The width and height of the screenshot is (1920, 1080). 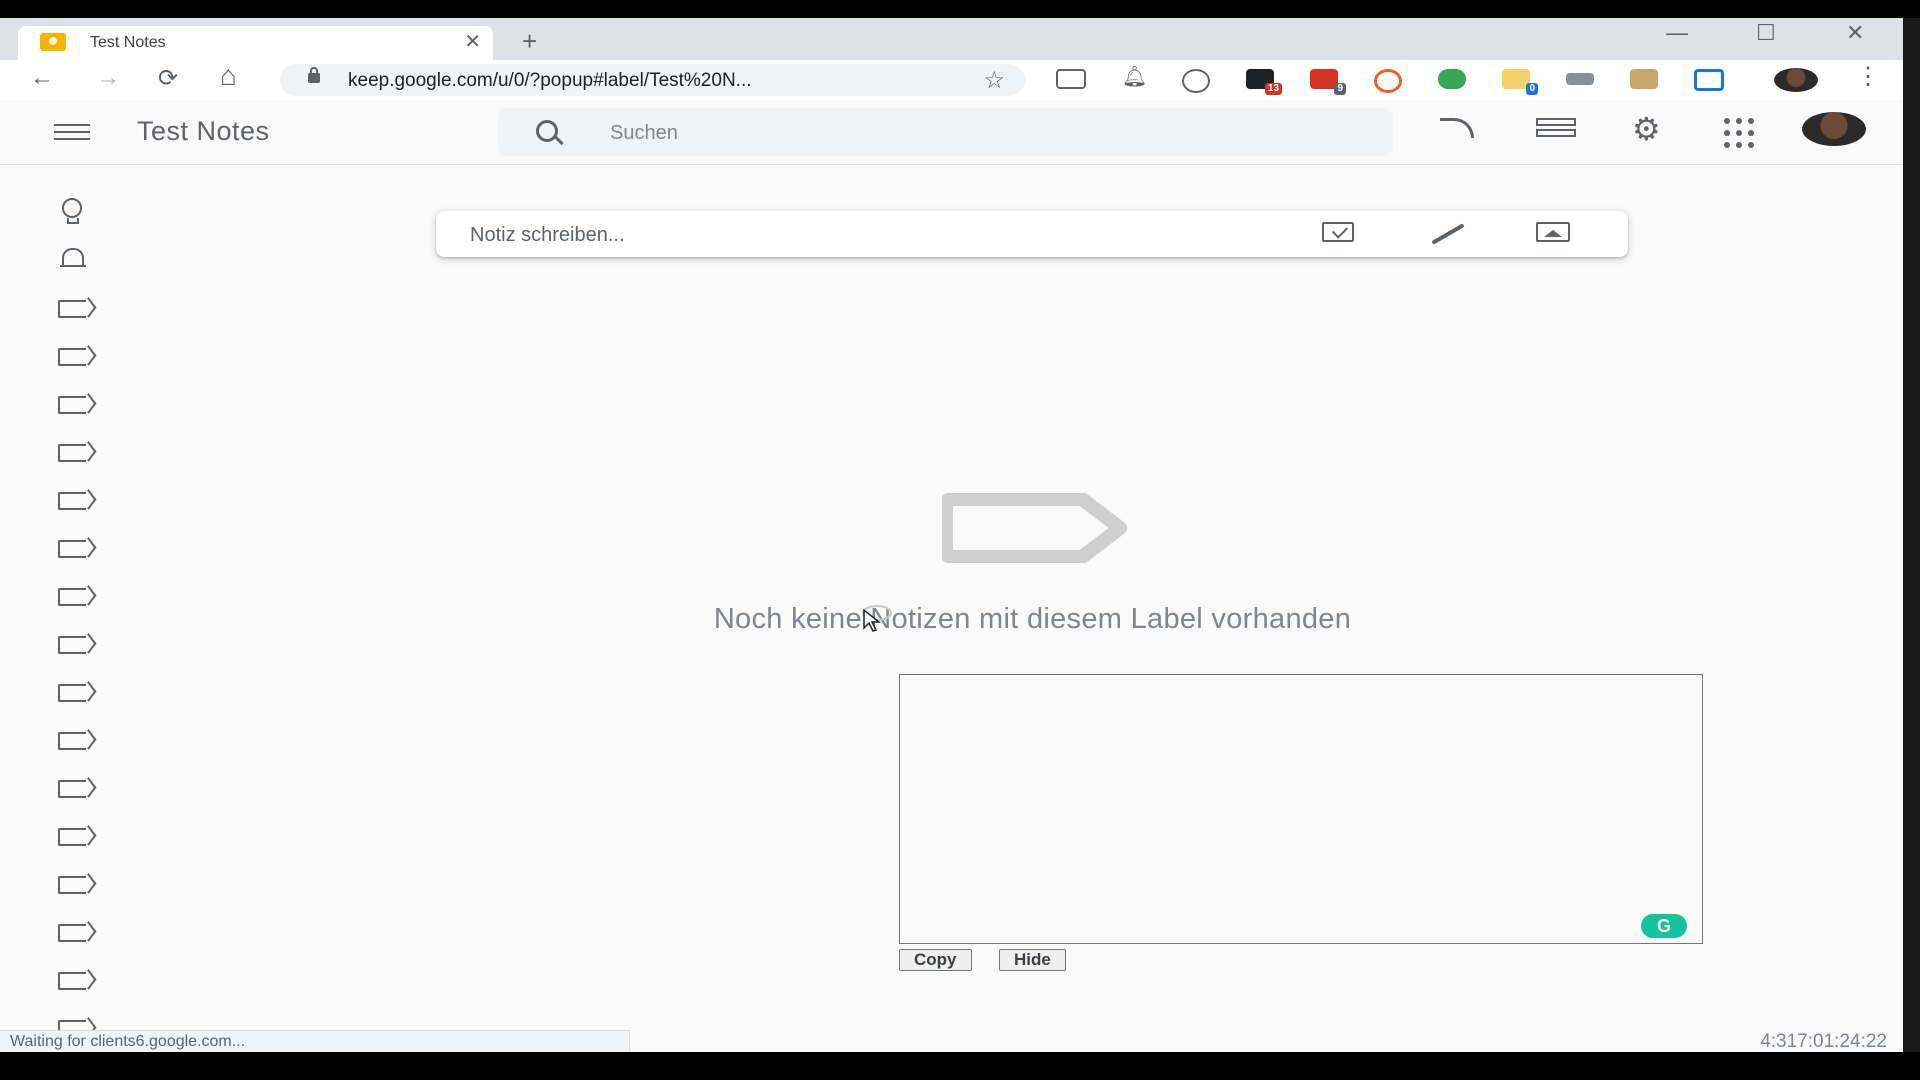 I want to click on copy-textarea, so click(x=1301, y=809).